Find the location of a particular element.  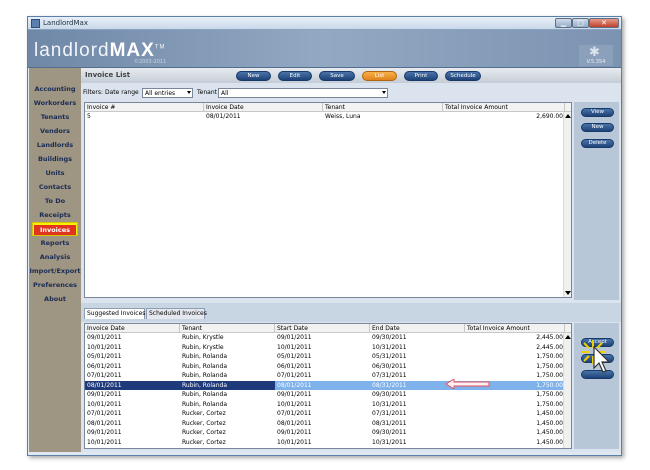

minimize-icon: ▁ is located at coordinates (563, 23).